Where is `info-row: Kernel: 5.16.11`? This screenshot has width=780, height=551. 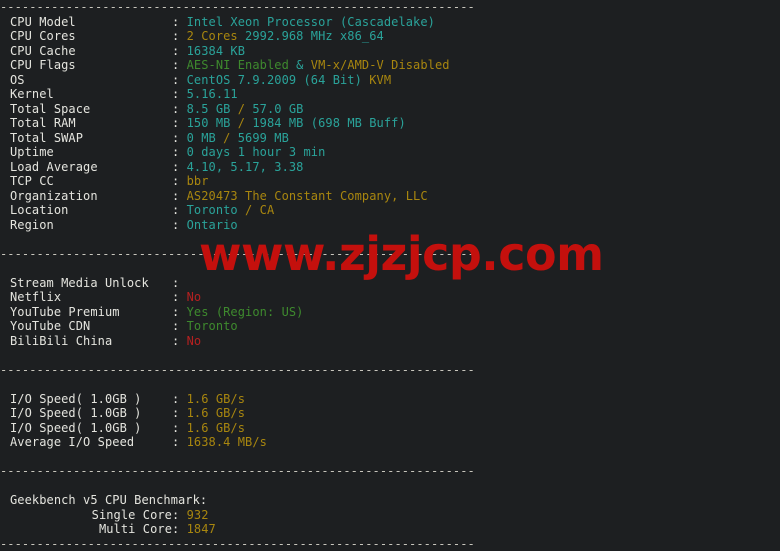 info-row: Kernel: 5.16.11 is located at coordinates (390, 94).